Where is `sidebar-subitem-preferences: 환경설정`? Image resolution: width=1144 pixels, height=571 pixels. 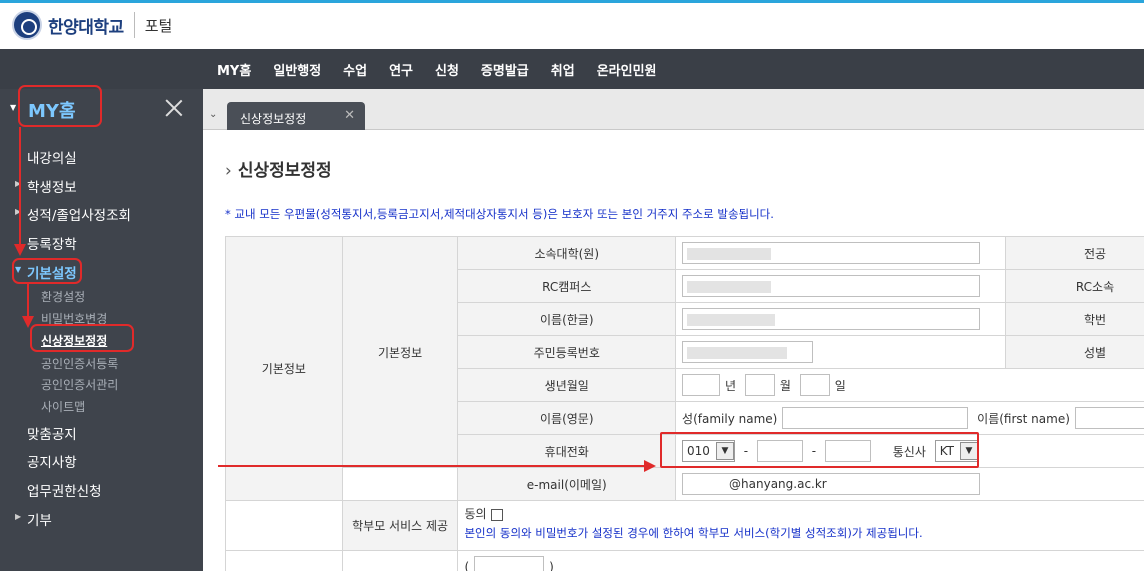 sidebar-subitem-preferences: 환경설정 is located at coordinates (63, 296).